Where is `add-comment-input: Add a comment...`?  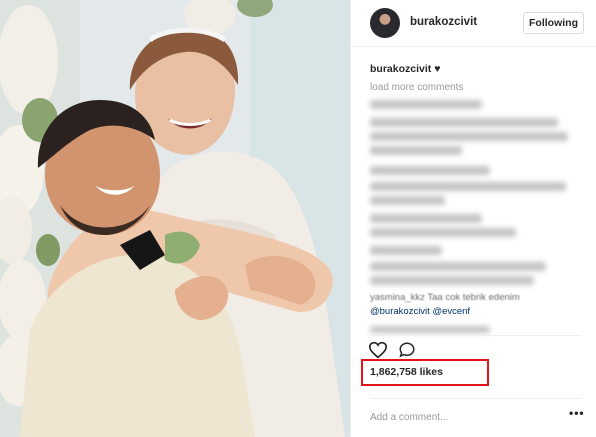
add-comment-input: Add a comment... is located at coordinates (409, 417).